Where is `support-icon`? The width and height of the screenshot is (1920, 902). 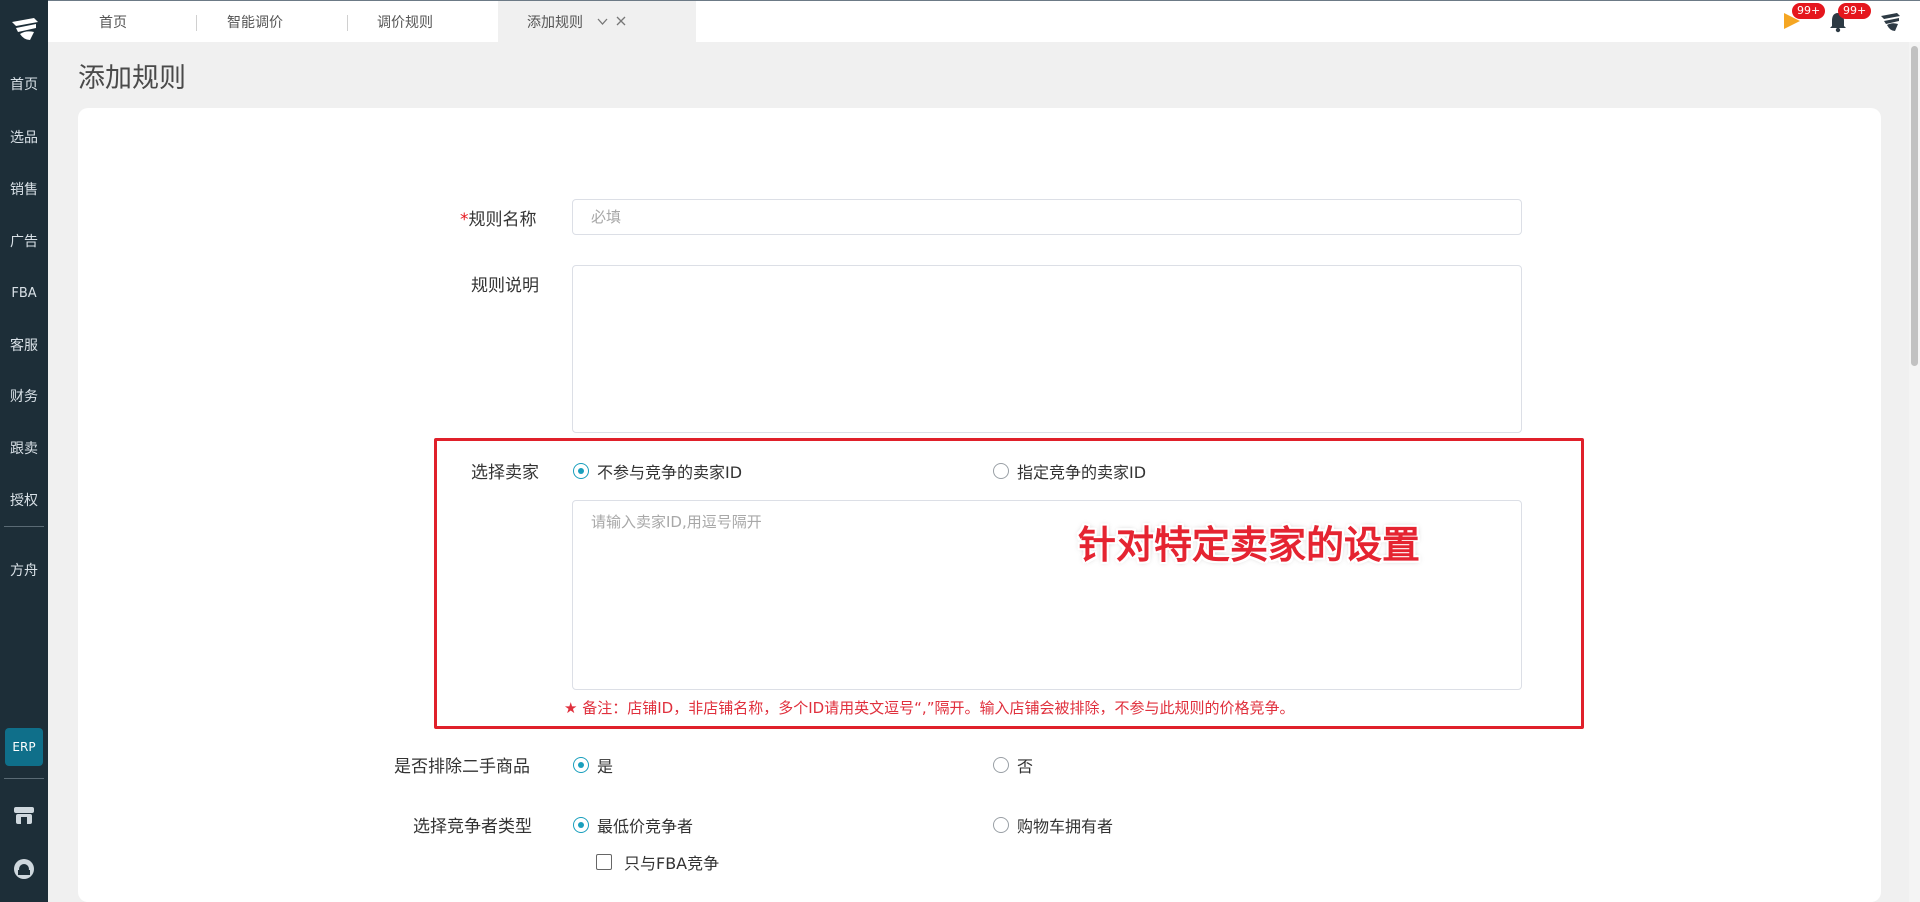 support-icon is located at coordinates (24, 869).